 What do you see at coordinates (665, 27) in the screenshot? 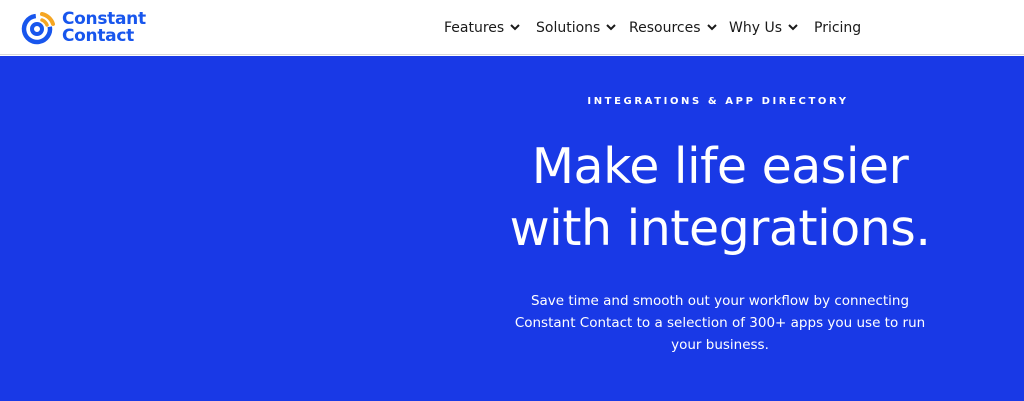
I see `nav-item-label: Resources` at bounding box center [665, 27].